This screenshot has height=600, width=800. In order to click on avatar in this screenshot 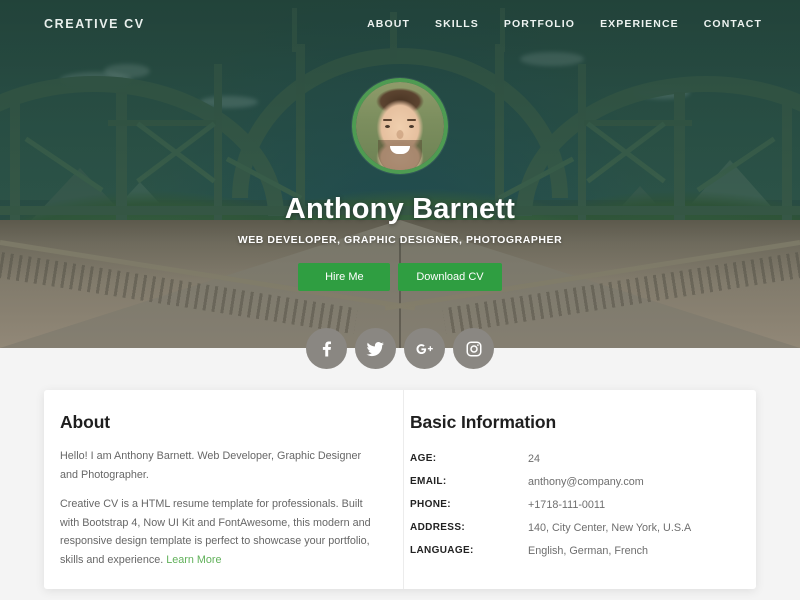, I will do `click(400, 126)`.